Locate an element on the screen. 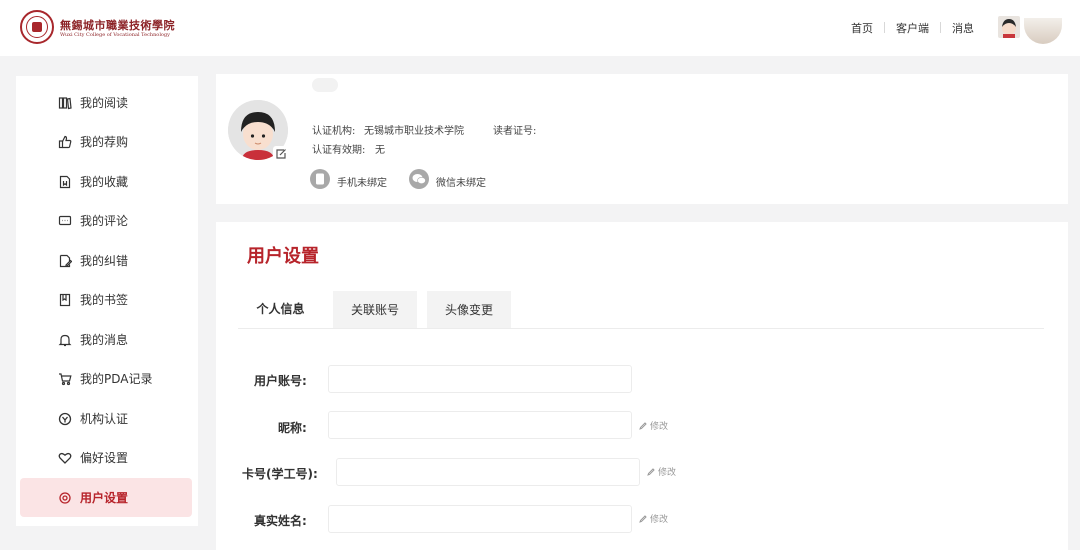 The height and width of the screenshot is (550, 1080). card-number-label: 卡号(学工号): is located at coordinates (280, 474).